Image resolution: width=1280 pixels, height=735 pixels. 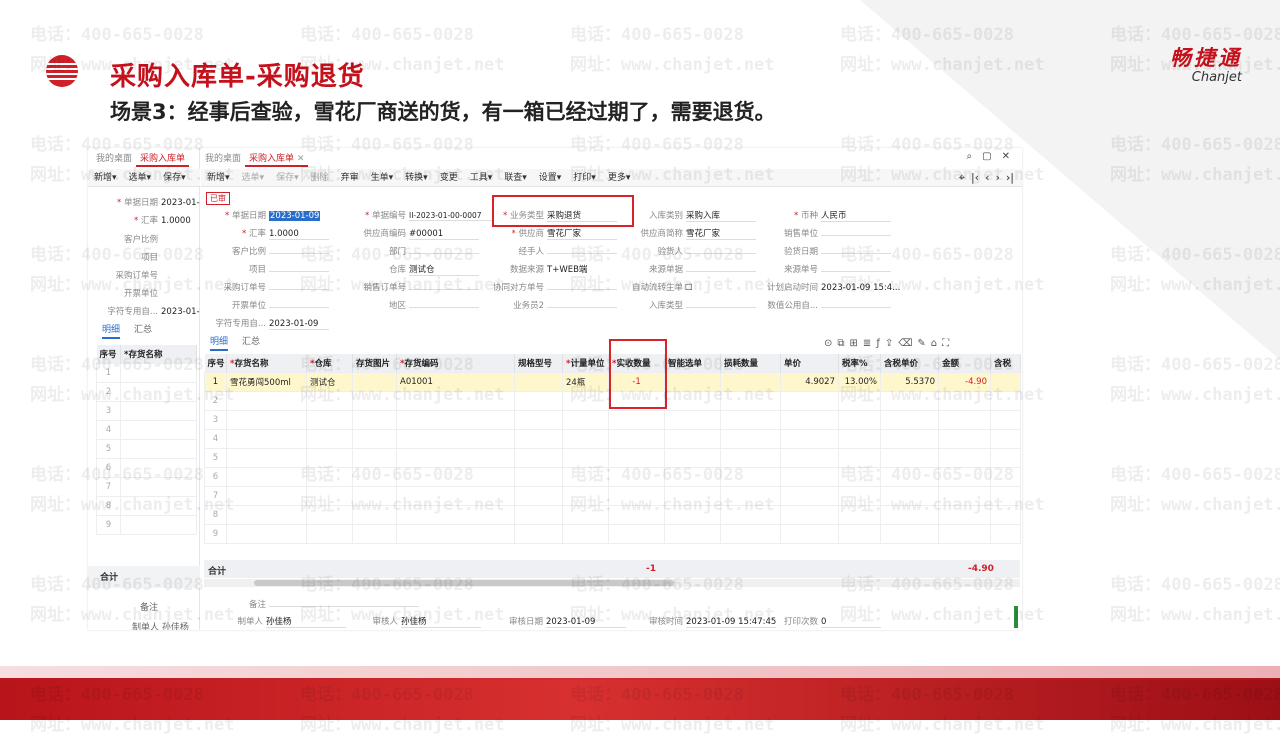 I want to click on bg-date-value: 2023-01-, so click(x=180, y=203).